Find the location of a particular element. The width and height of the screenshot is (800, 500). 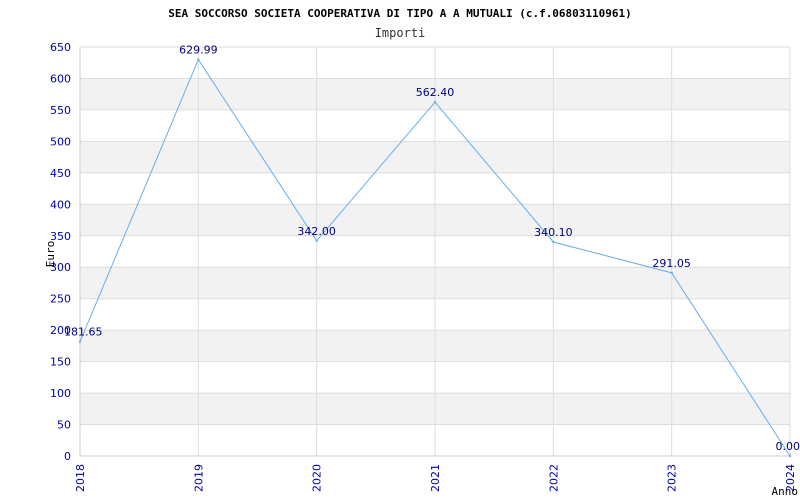

data-label: 629.99 is located at coordinates (198, 50).